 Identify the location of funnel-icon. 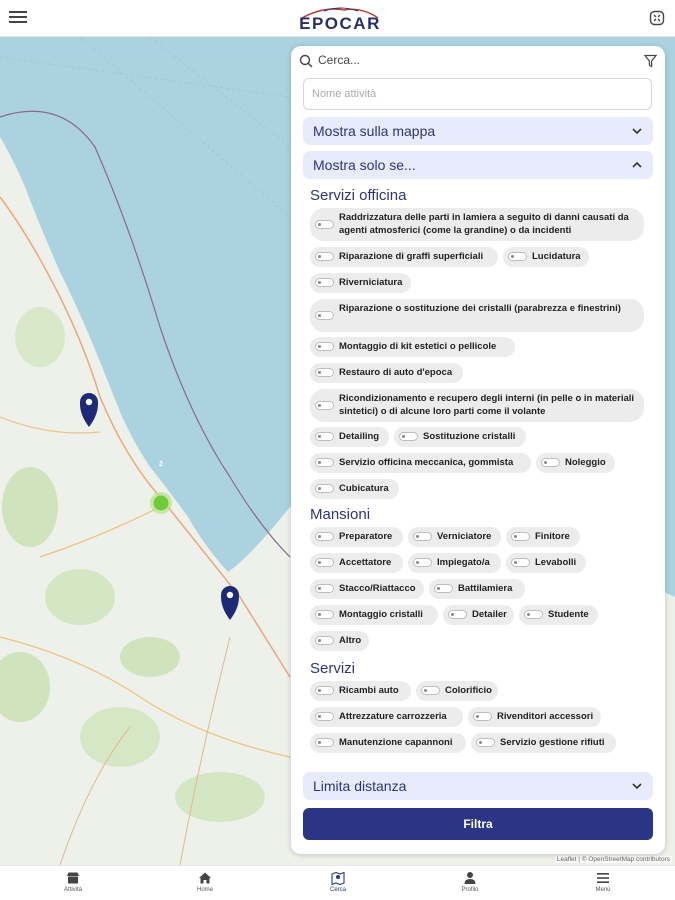
(650, 61).